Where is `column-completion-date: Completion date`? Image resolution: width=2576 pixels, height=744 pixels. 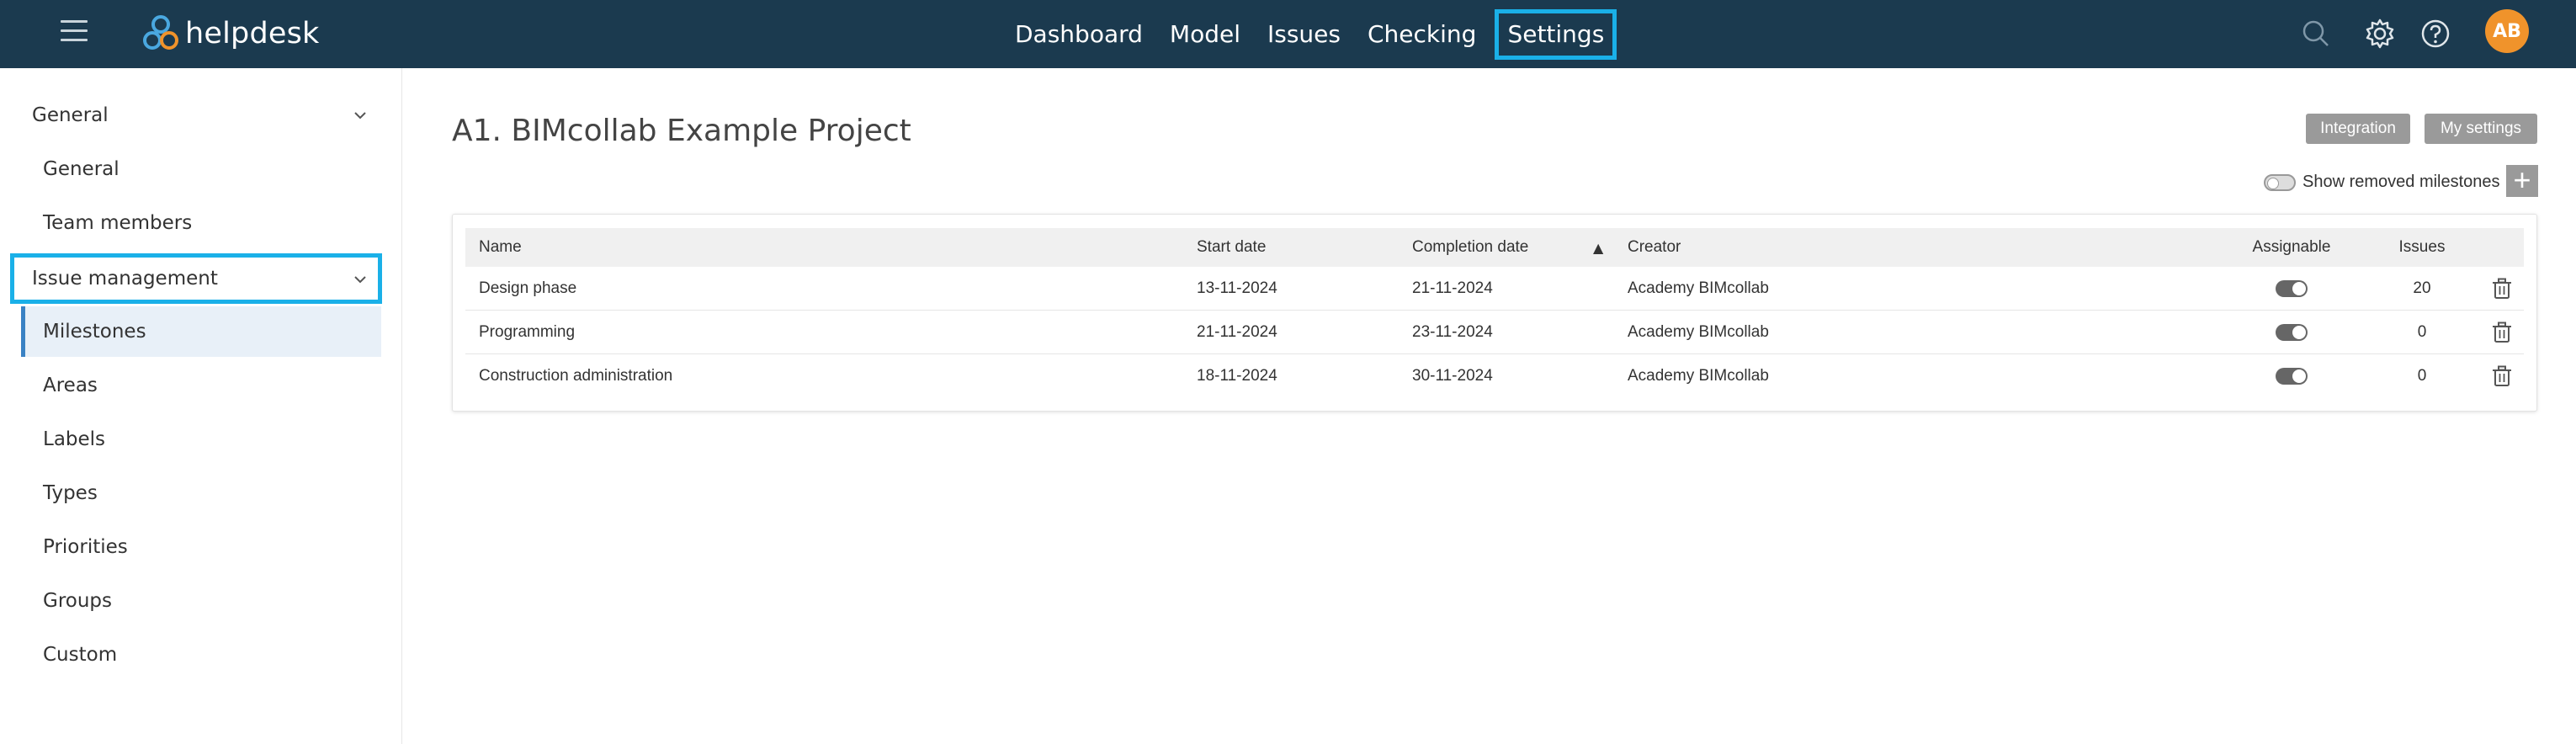
column-completion-date: Completion date is located at coordinates (1470, 247).